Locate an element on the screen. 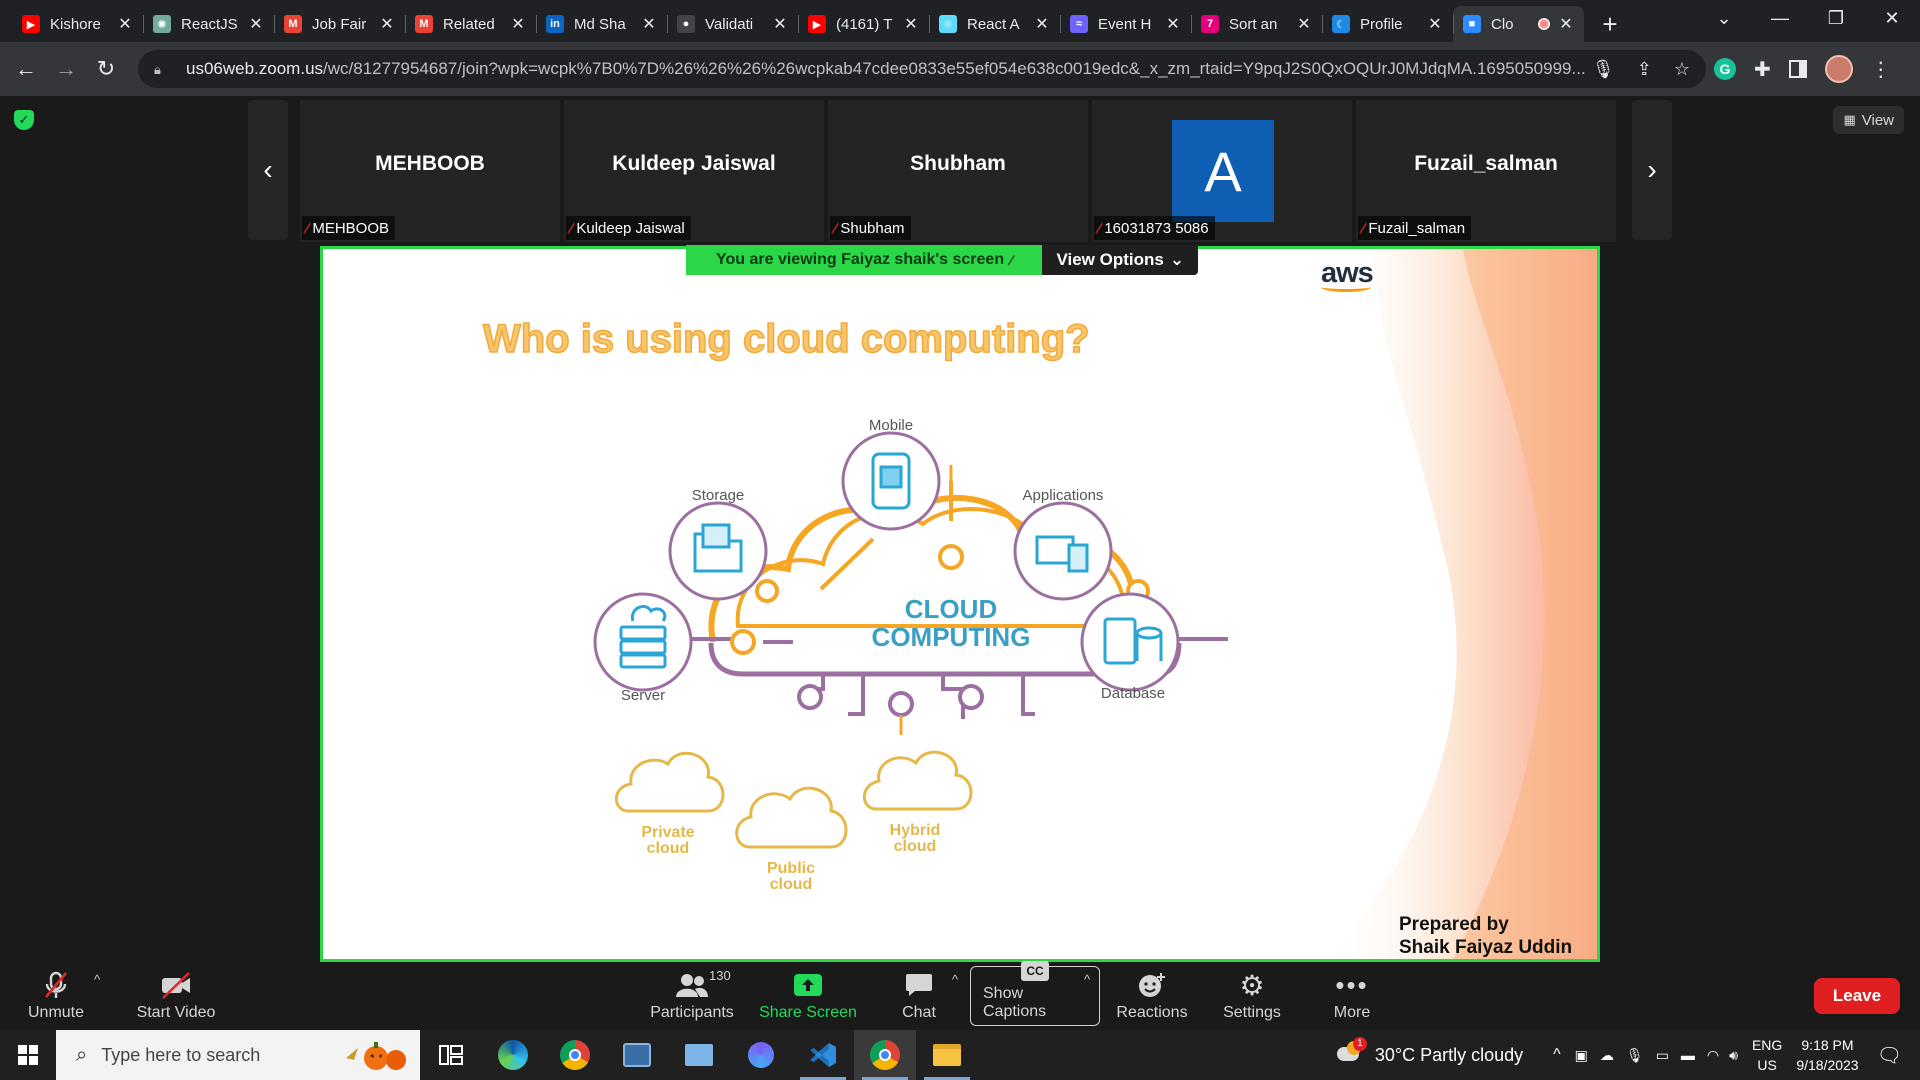  network-icon: ▭ is located at coordinates (1662, 1055).